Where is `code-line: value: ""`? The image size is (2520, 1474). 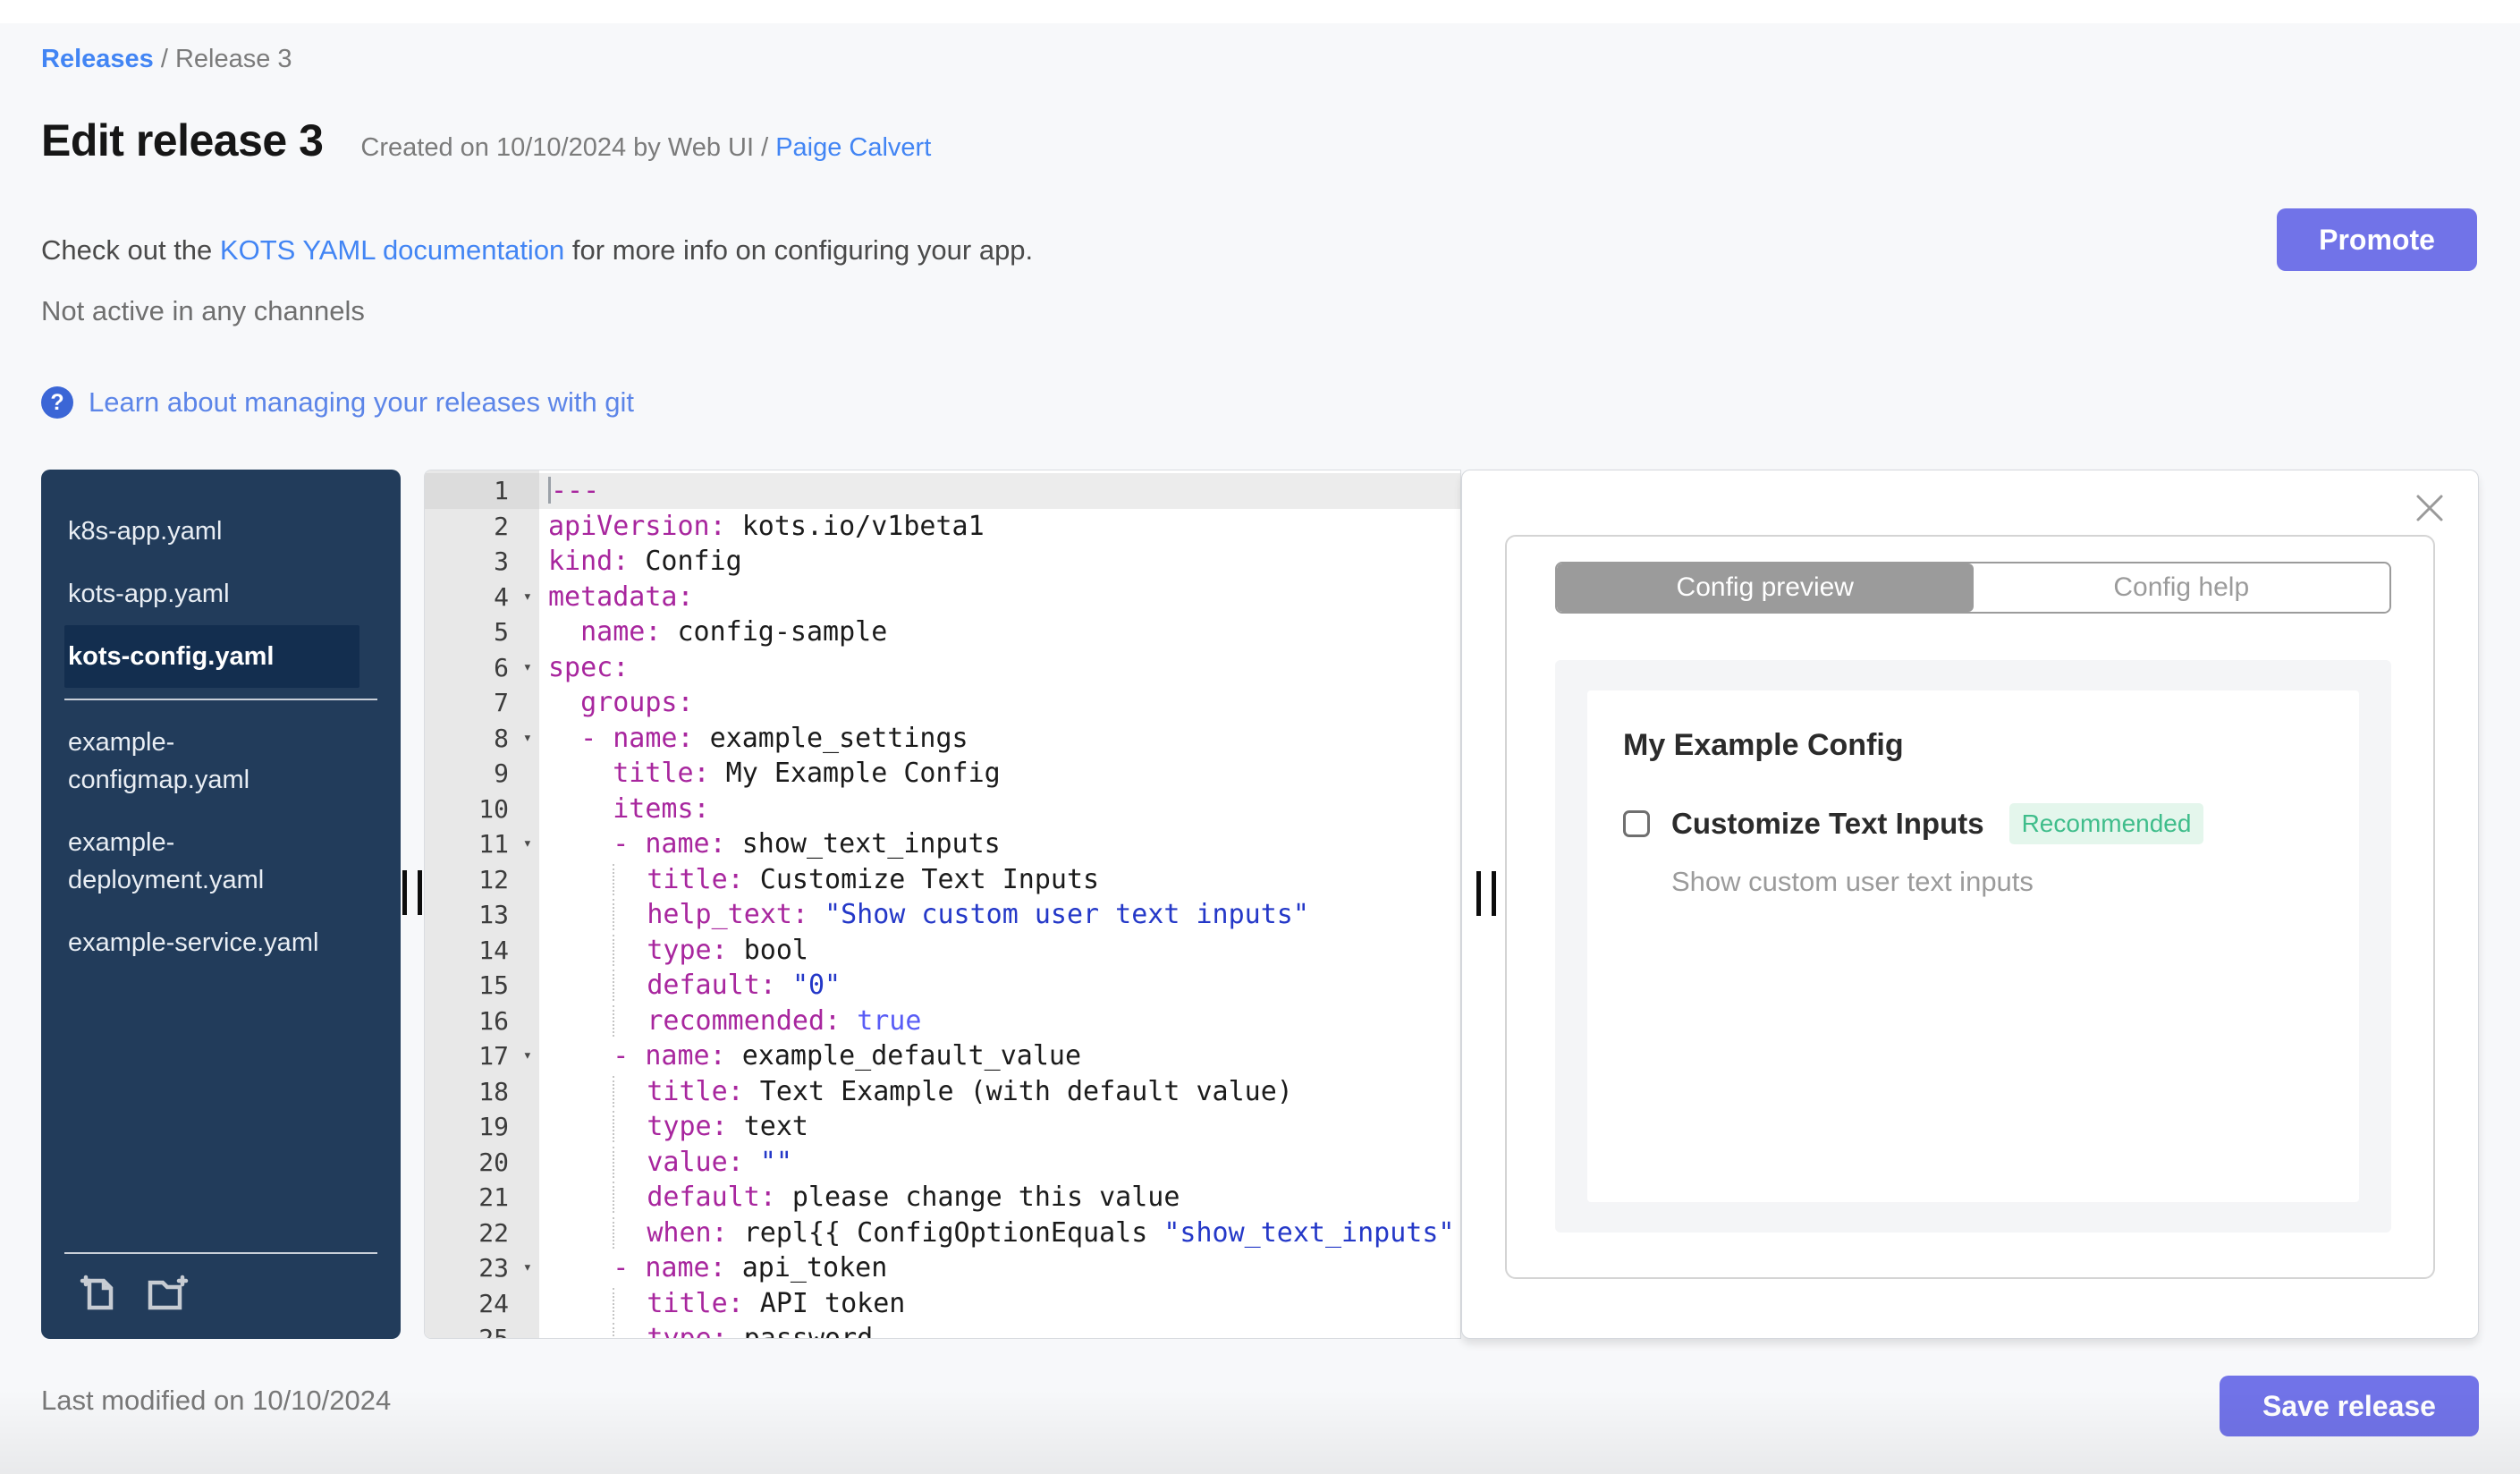 code-line: value: "" is located at coordinates (1000, 1163).